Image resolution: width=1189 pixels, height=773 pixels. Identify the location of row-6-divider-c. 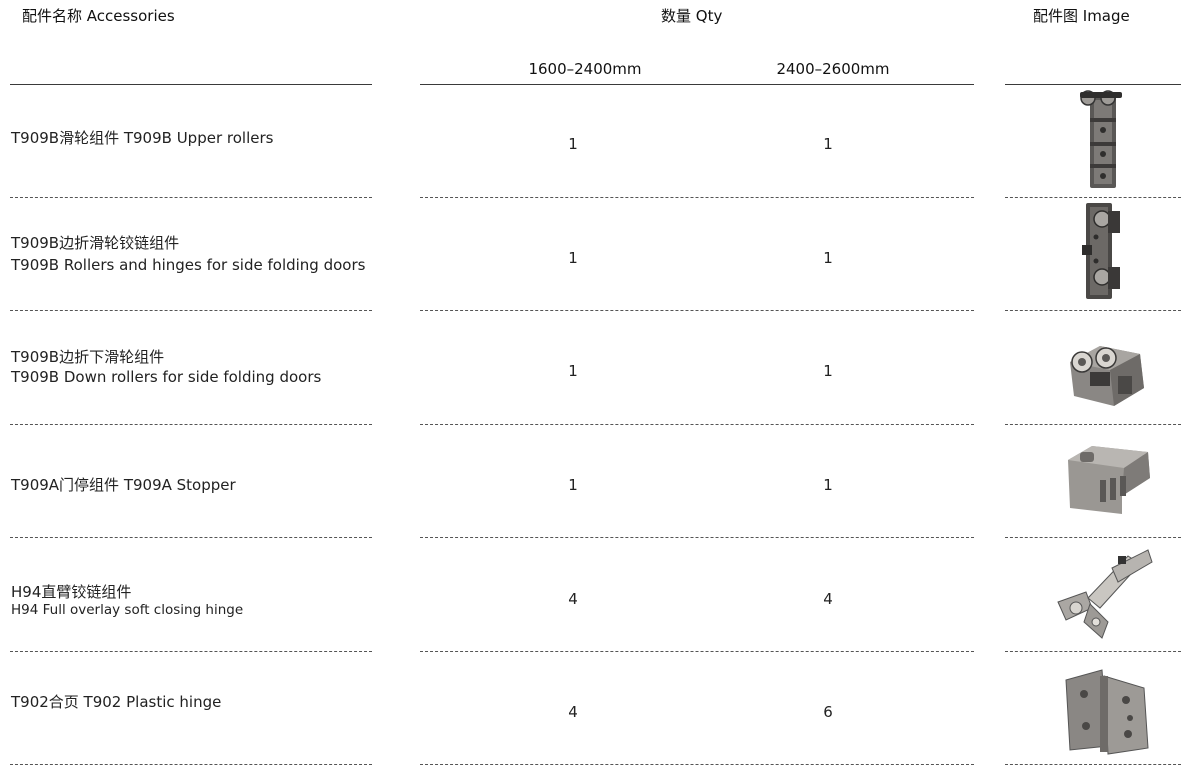
(1093, 764).